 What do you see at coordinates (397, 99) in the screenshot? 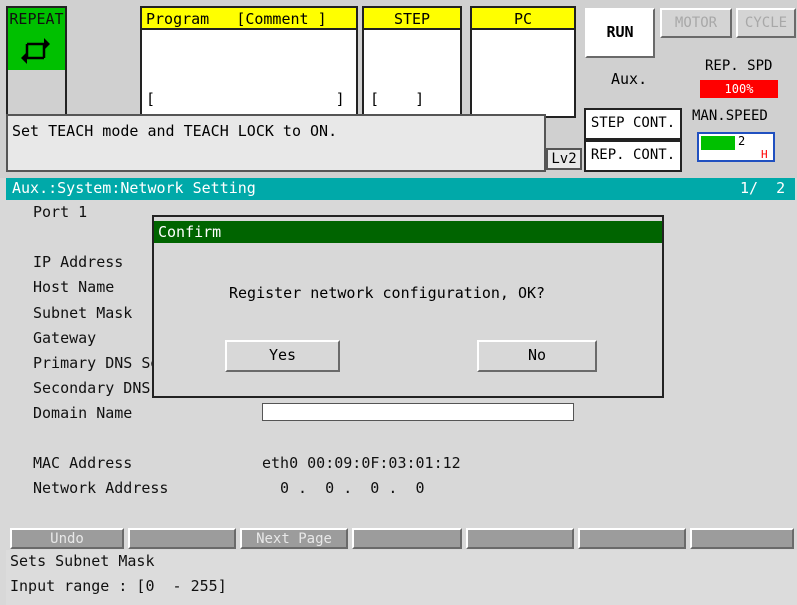
I see `step-value: [ ]` at bounding box center [397, 99].